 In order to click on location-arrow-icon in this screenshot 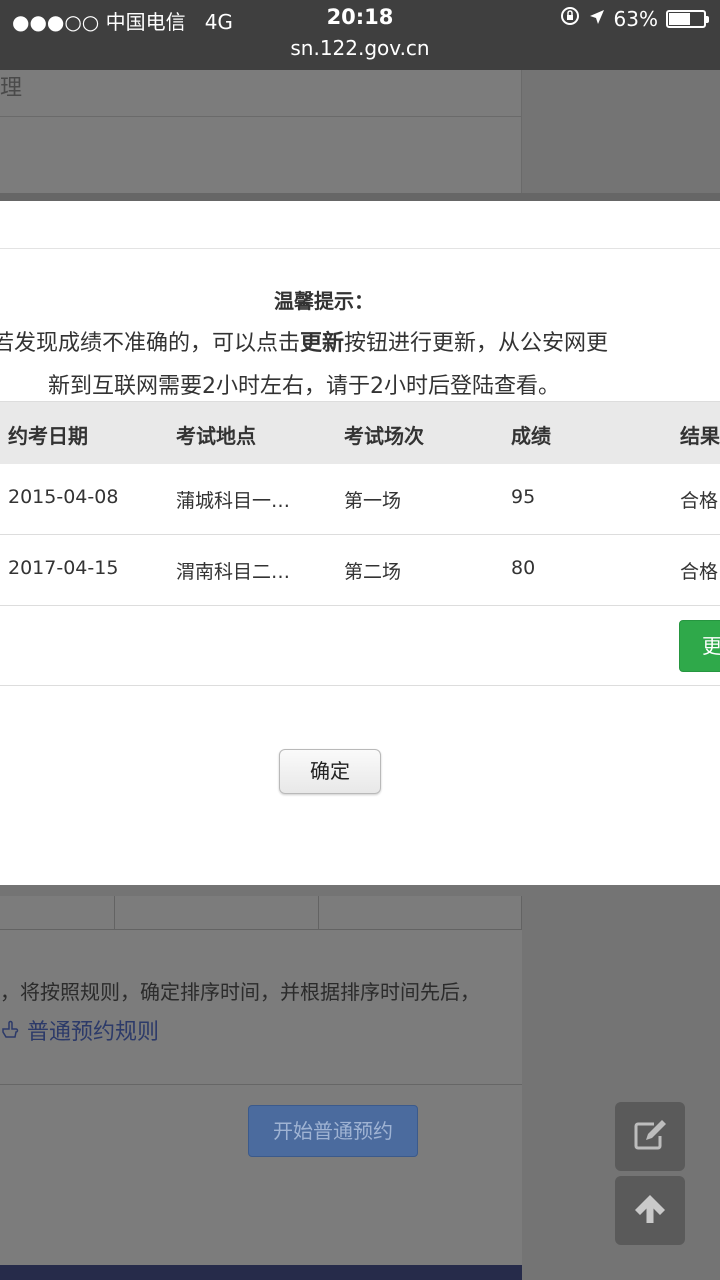, I will do `click(597, 19)`.